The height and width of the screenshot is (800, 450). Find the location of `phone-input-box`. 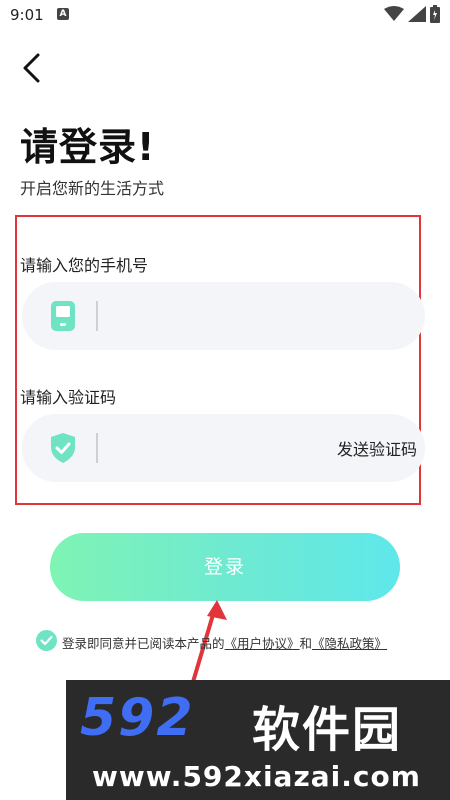

phone-input-box is located at coordinates (223, 316).